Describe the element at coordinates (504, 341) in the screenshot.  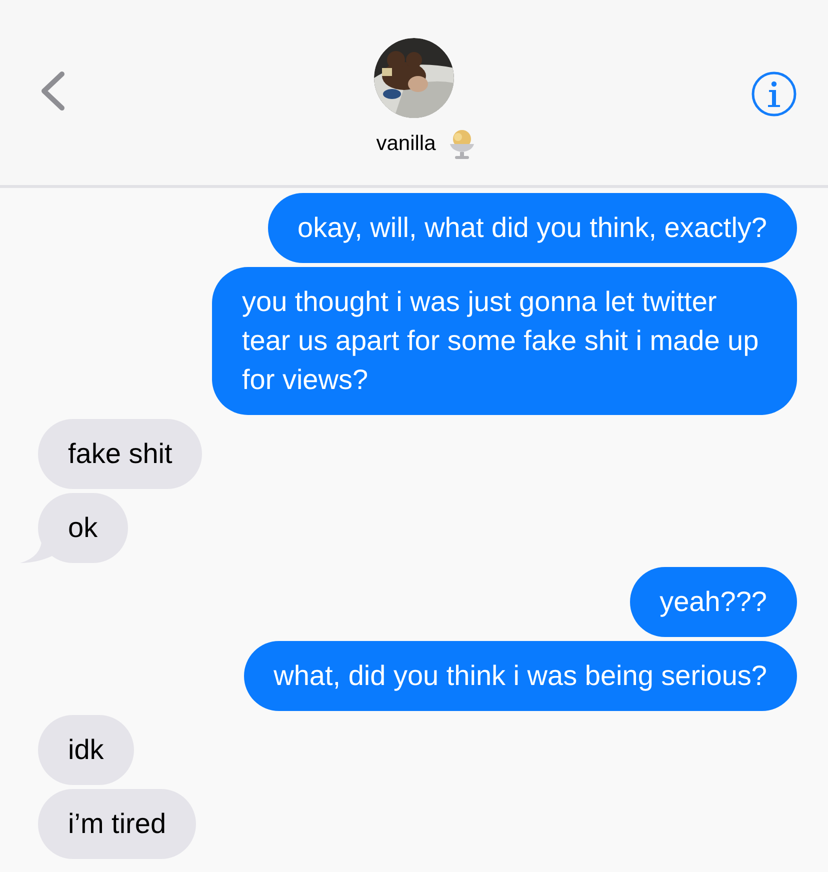
I see `message-bubble: you thought i was just gonna let twitter tear us apart for some fake shit i made up for views?` at that location.